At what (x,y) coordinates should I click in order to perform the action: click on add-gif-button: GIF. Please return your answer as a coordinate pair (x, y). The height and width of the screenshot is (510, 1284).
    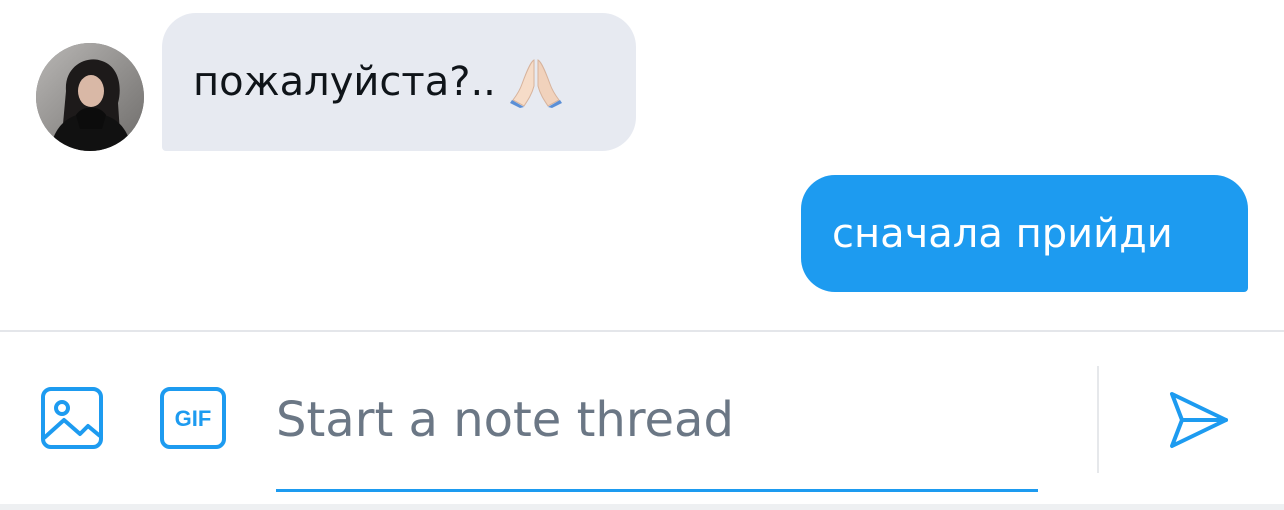
    Looking at the image, I should click on (193, 418).